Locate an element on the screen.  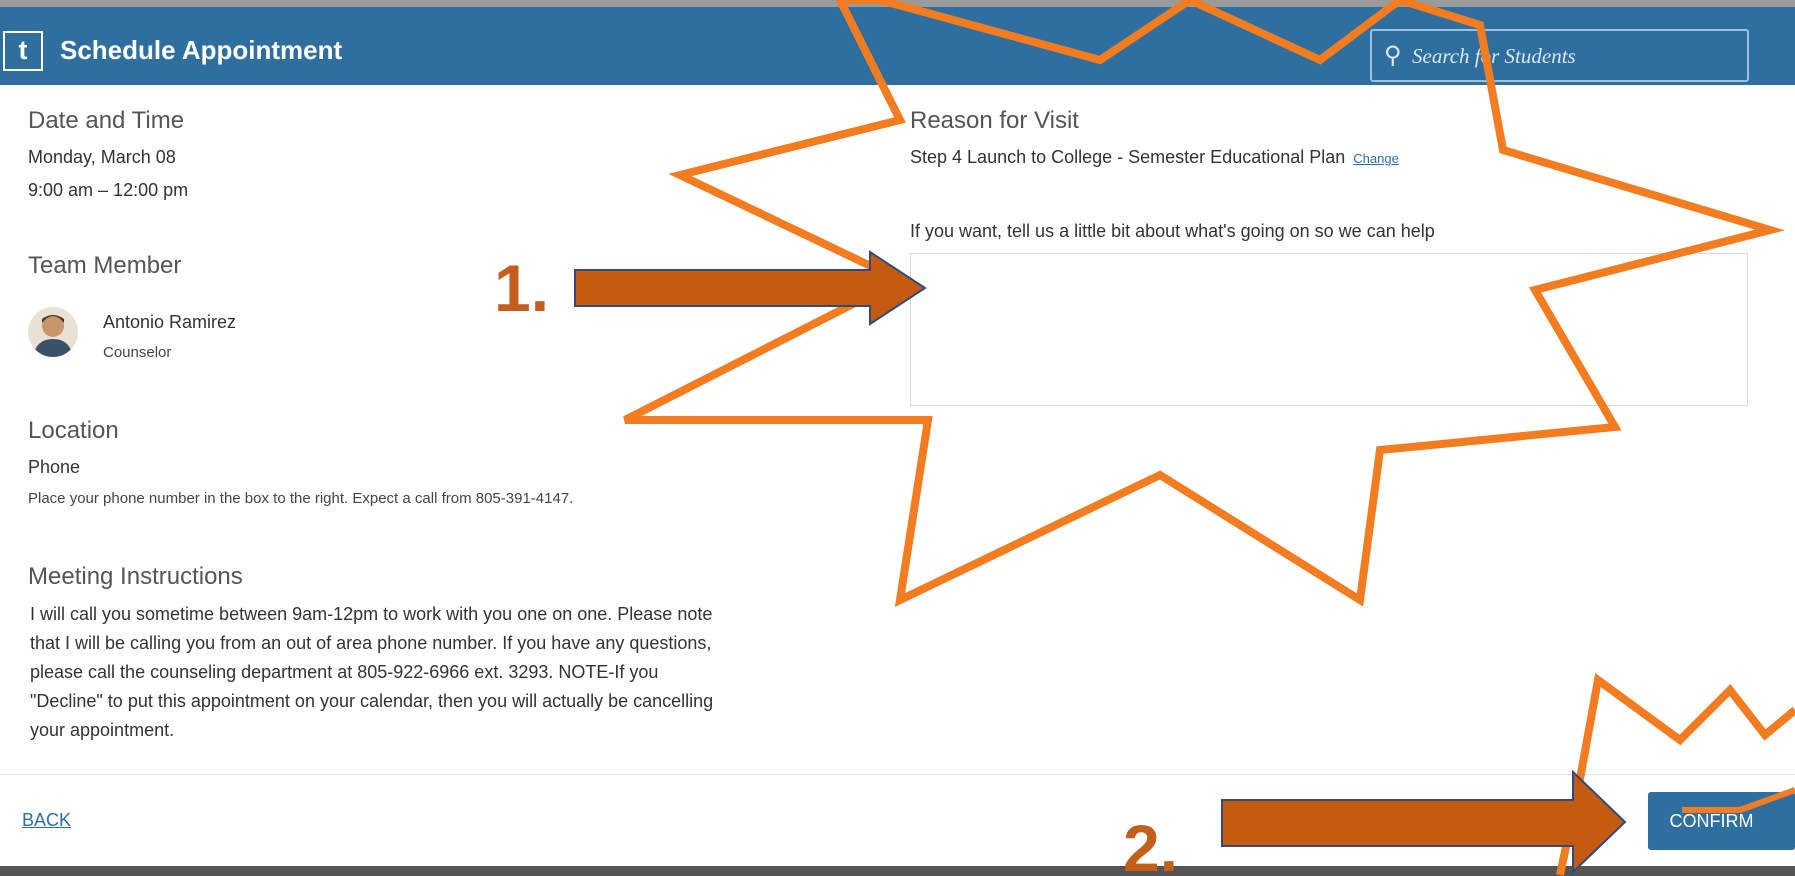
meeting-instructions-heading: Meeting Instructions is located at coordinates (135, 576).